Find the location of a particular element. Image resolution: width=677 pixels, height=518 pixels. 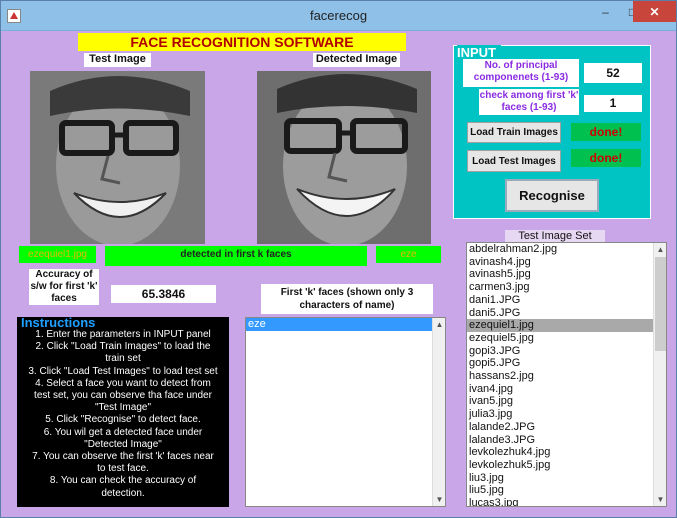

test-set-item: carmen3.jpg is located at coordinates (566, 287).